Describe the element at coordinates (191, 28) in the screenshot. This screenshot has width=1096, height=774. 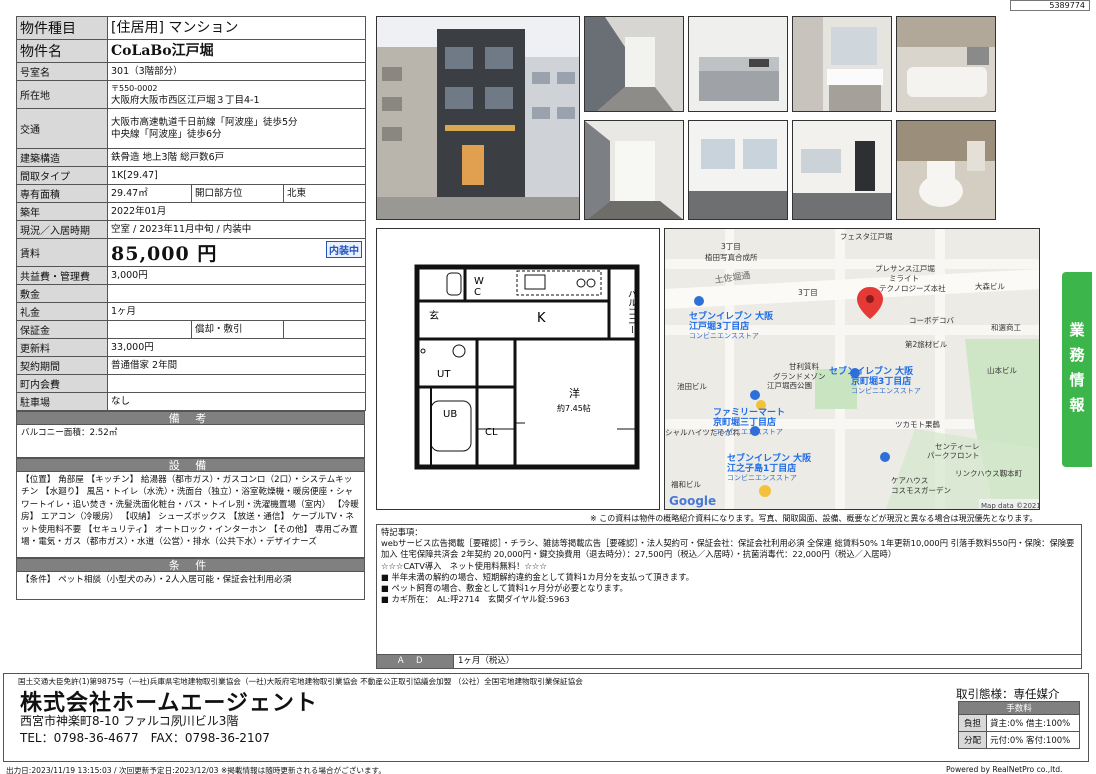
I see `row-property-type: 物件種目 [住居用] マンション` at that location.